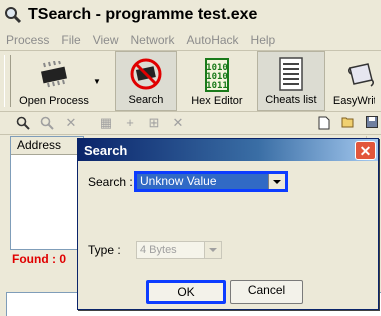 This screenshot has height=316, width=381. Describe the element at coordinates (70, 40) in the screenshot. I see `menu-file: File` at that location.